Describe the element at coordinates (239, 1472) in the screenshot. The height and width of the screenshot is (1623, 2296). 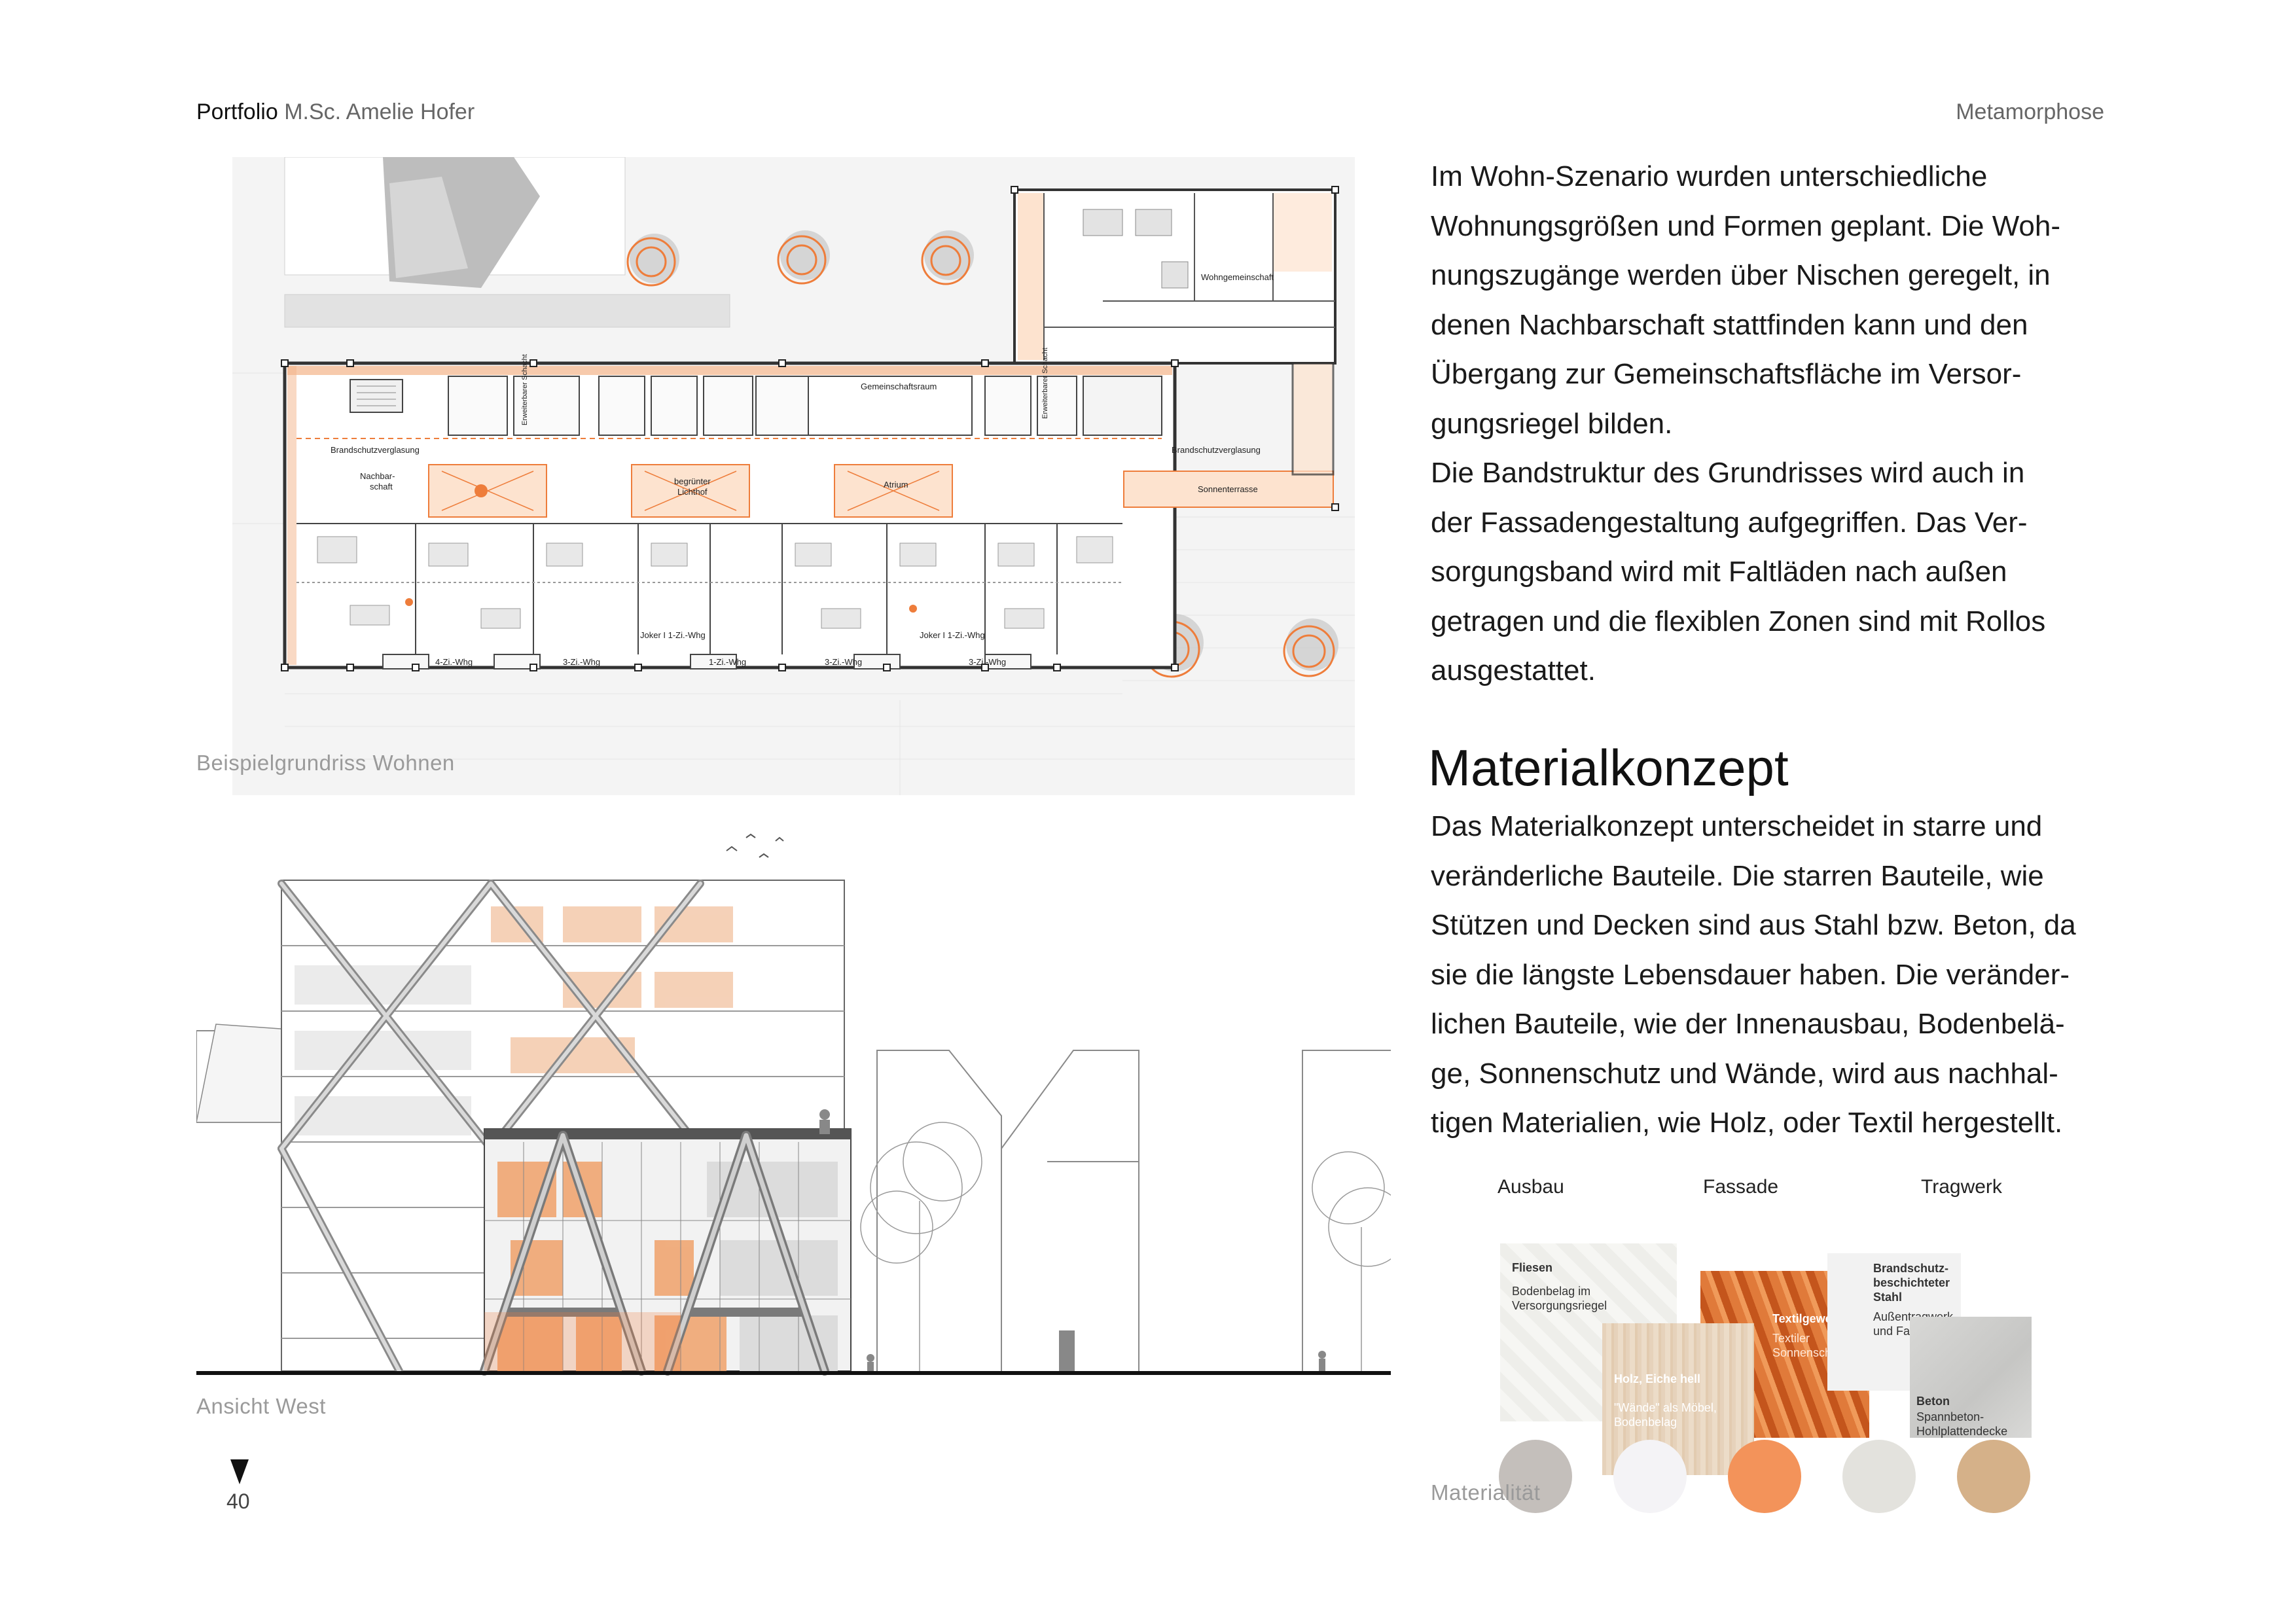
I see `page-marker-icon` at that location.